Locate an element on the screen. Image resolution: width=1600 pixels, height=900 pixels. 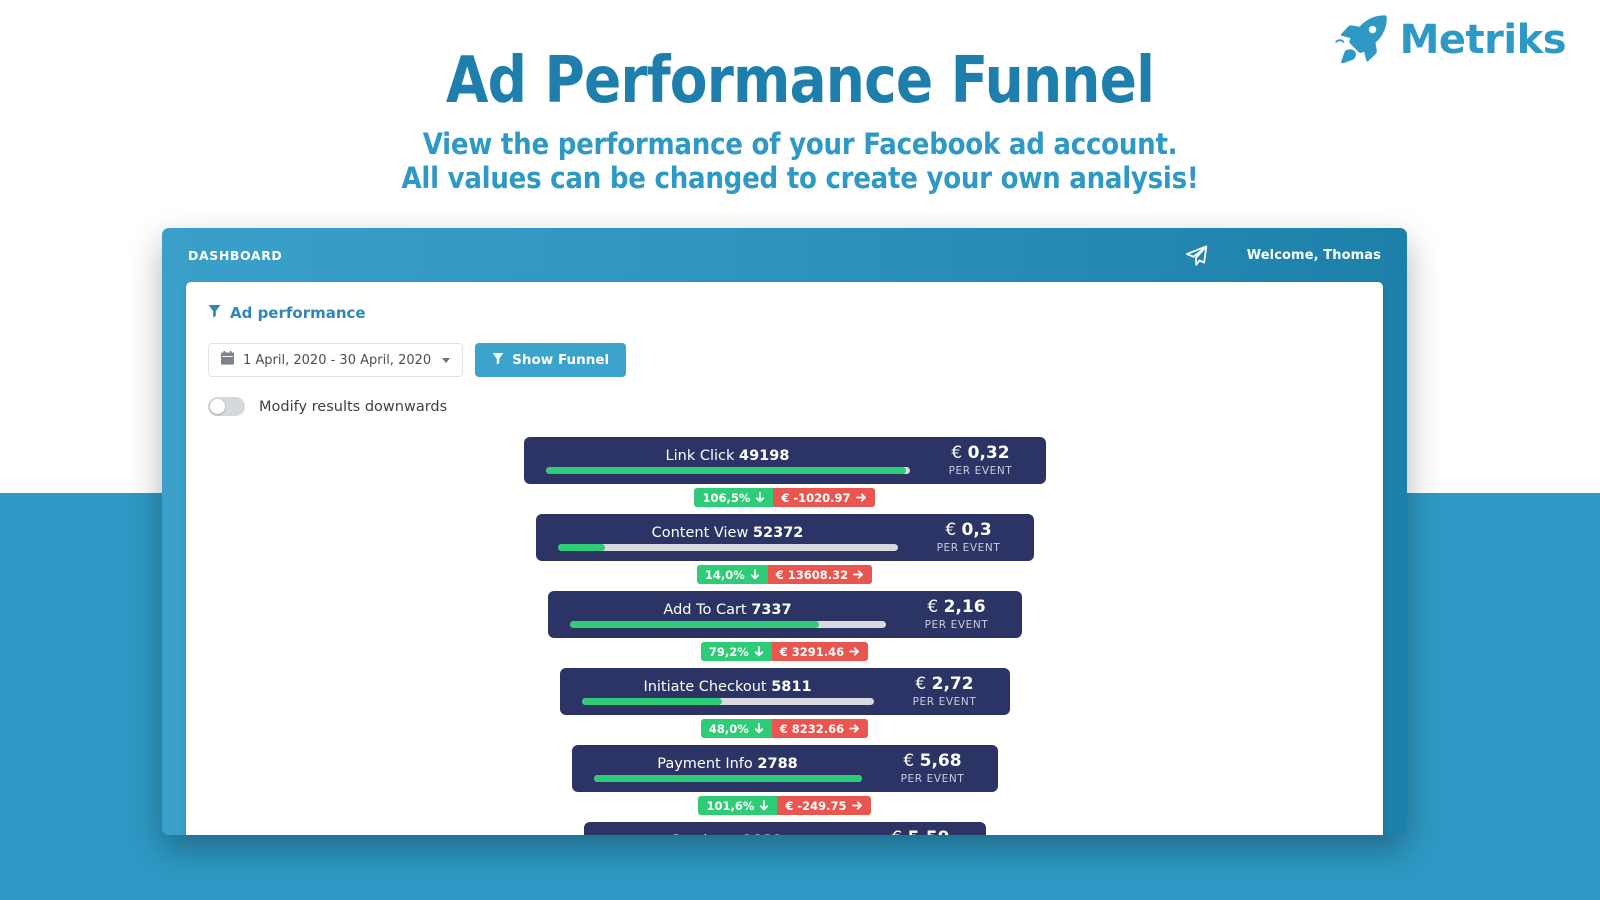
funnel-step-cost: € 5,59PER EVENT is located at coordinates (926, 832).